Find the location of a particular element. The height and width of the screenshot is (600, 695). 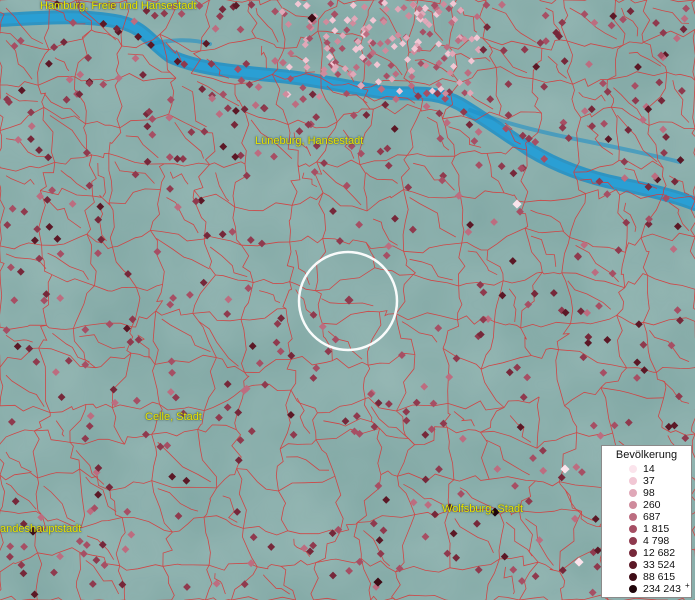

legend-value: 234 243 is located at coordinates (662, 589).